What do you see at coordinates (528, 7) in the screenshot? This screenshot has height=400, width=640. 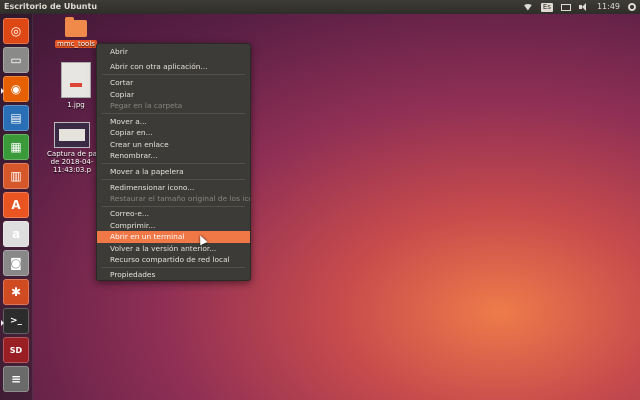 I see `wifi-icon` at bounding box center [528, 7].